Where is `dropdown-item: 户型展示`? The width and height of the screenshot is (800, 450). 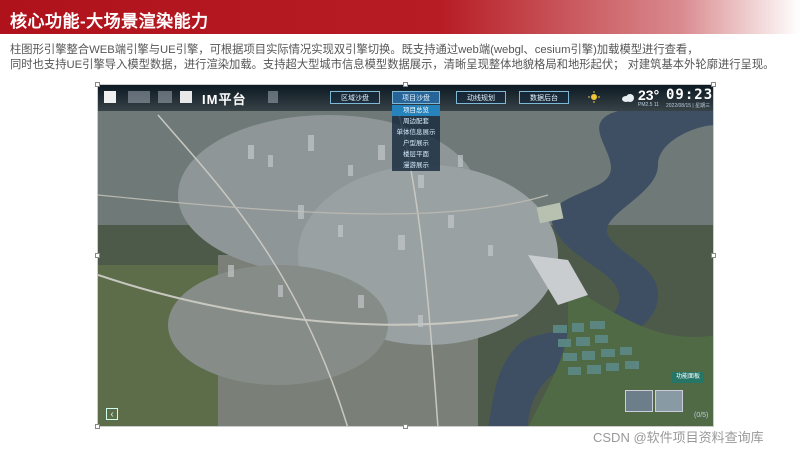 dropdown-item: 户型展示 is located at coordinates (416, 143).